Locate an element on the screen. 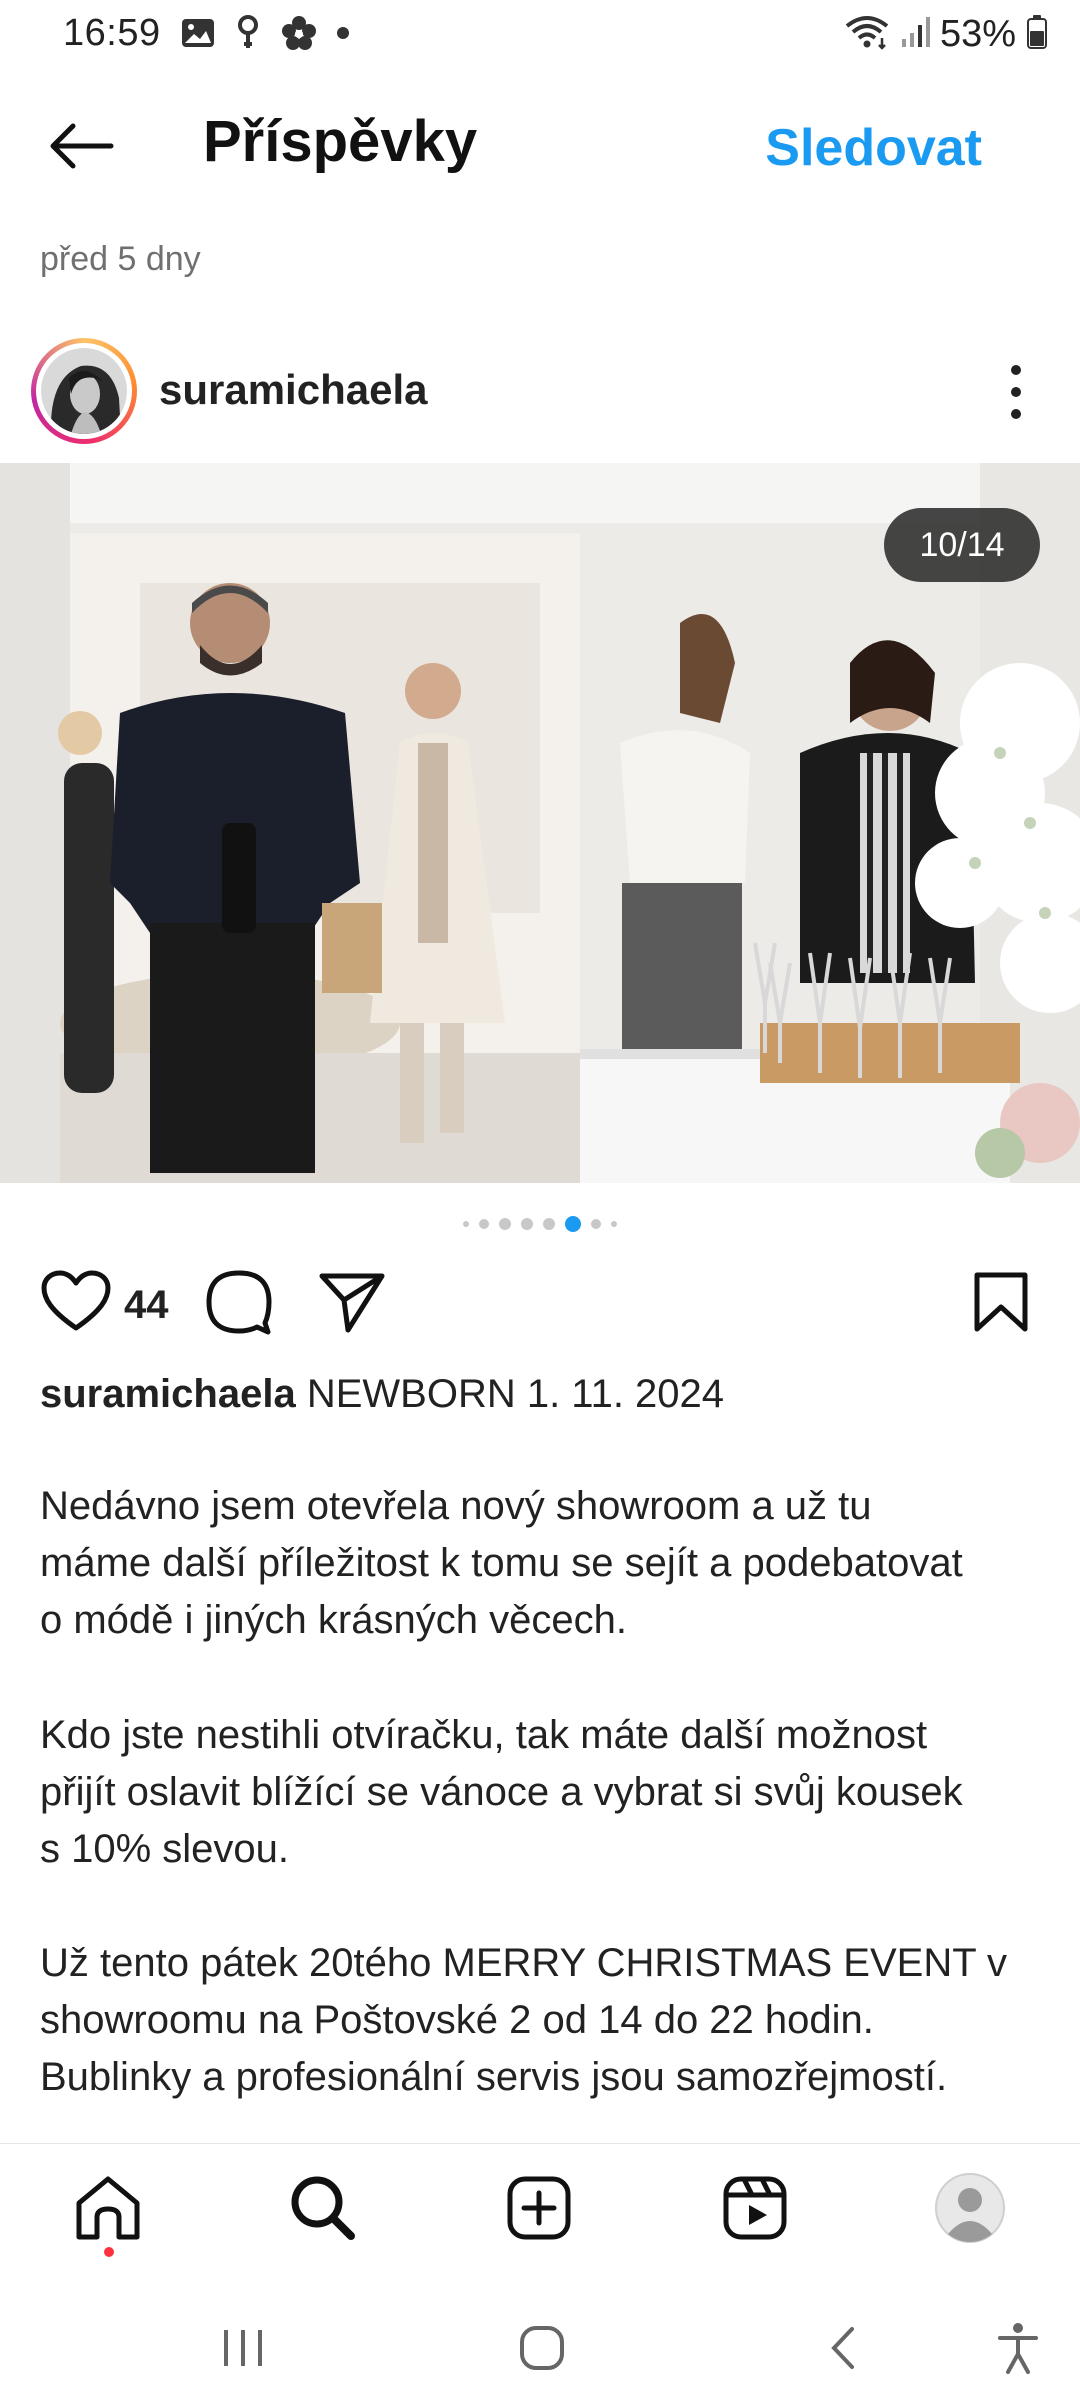  like-button is located at coordinates (76, 1304).